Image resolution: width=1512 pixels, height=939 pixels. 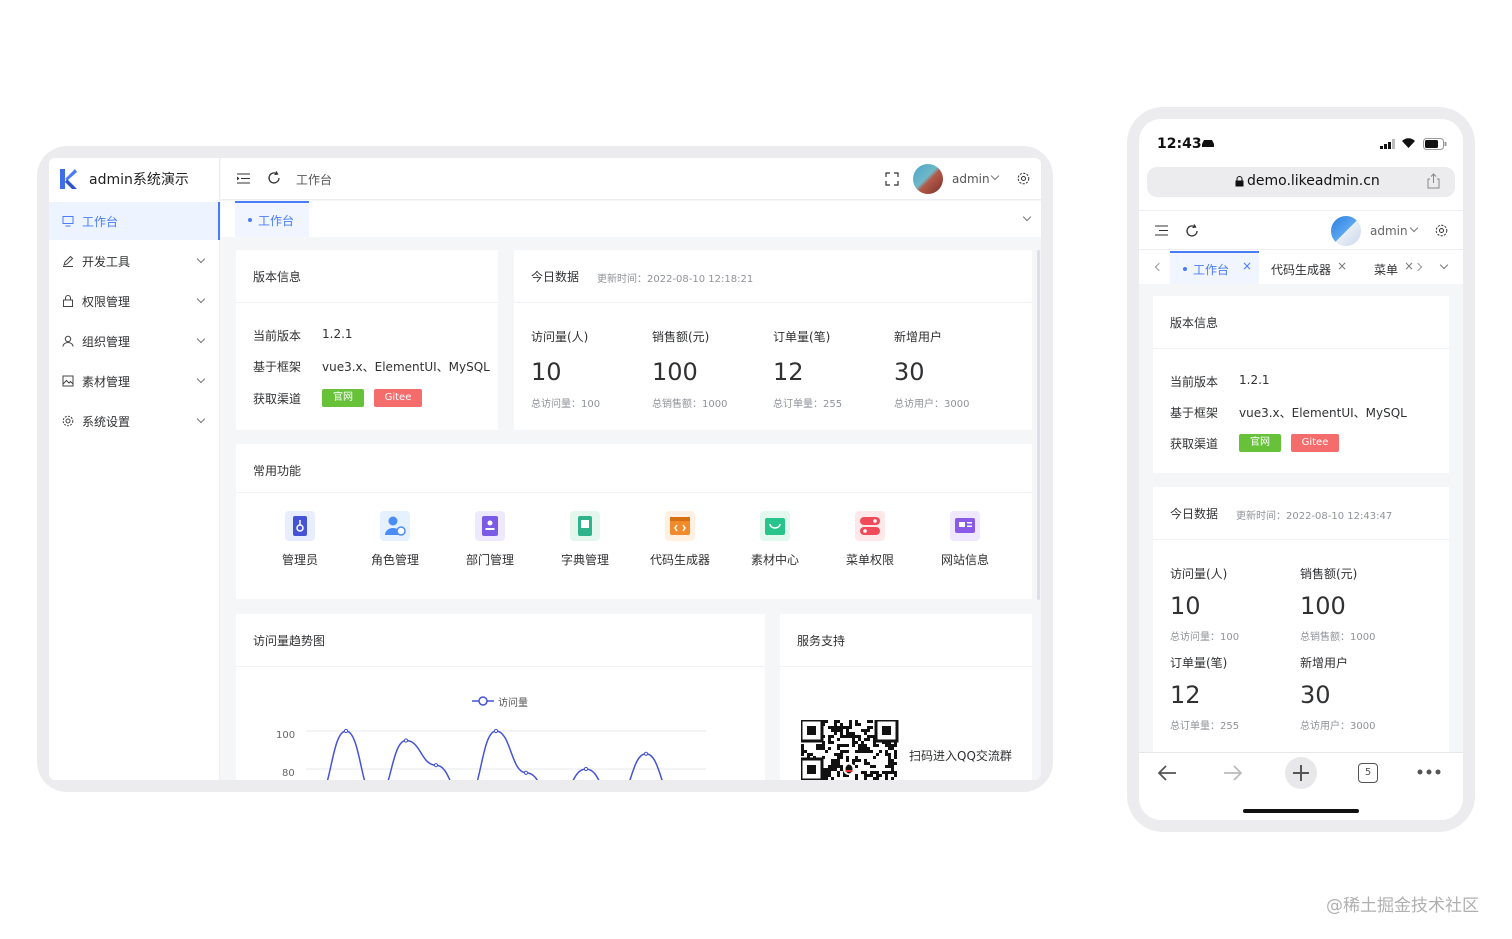 What do you see at coordinates (300, 539) in the screenshot?
I see `function-admin: 管理员` at bounding box center [300, 539].